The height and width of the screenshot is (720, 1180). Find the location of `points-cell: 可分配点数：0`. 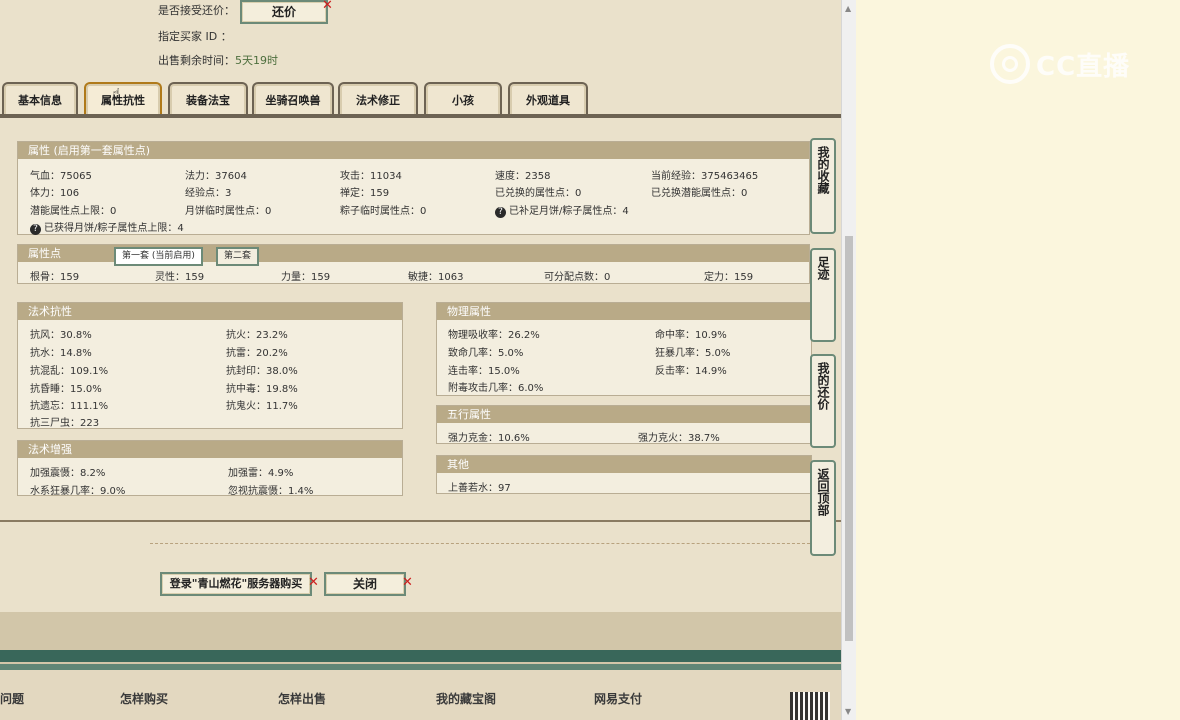

points-cell: 可分配点数：0 is located at coordinates (577, 277).